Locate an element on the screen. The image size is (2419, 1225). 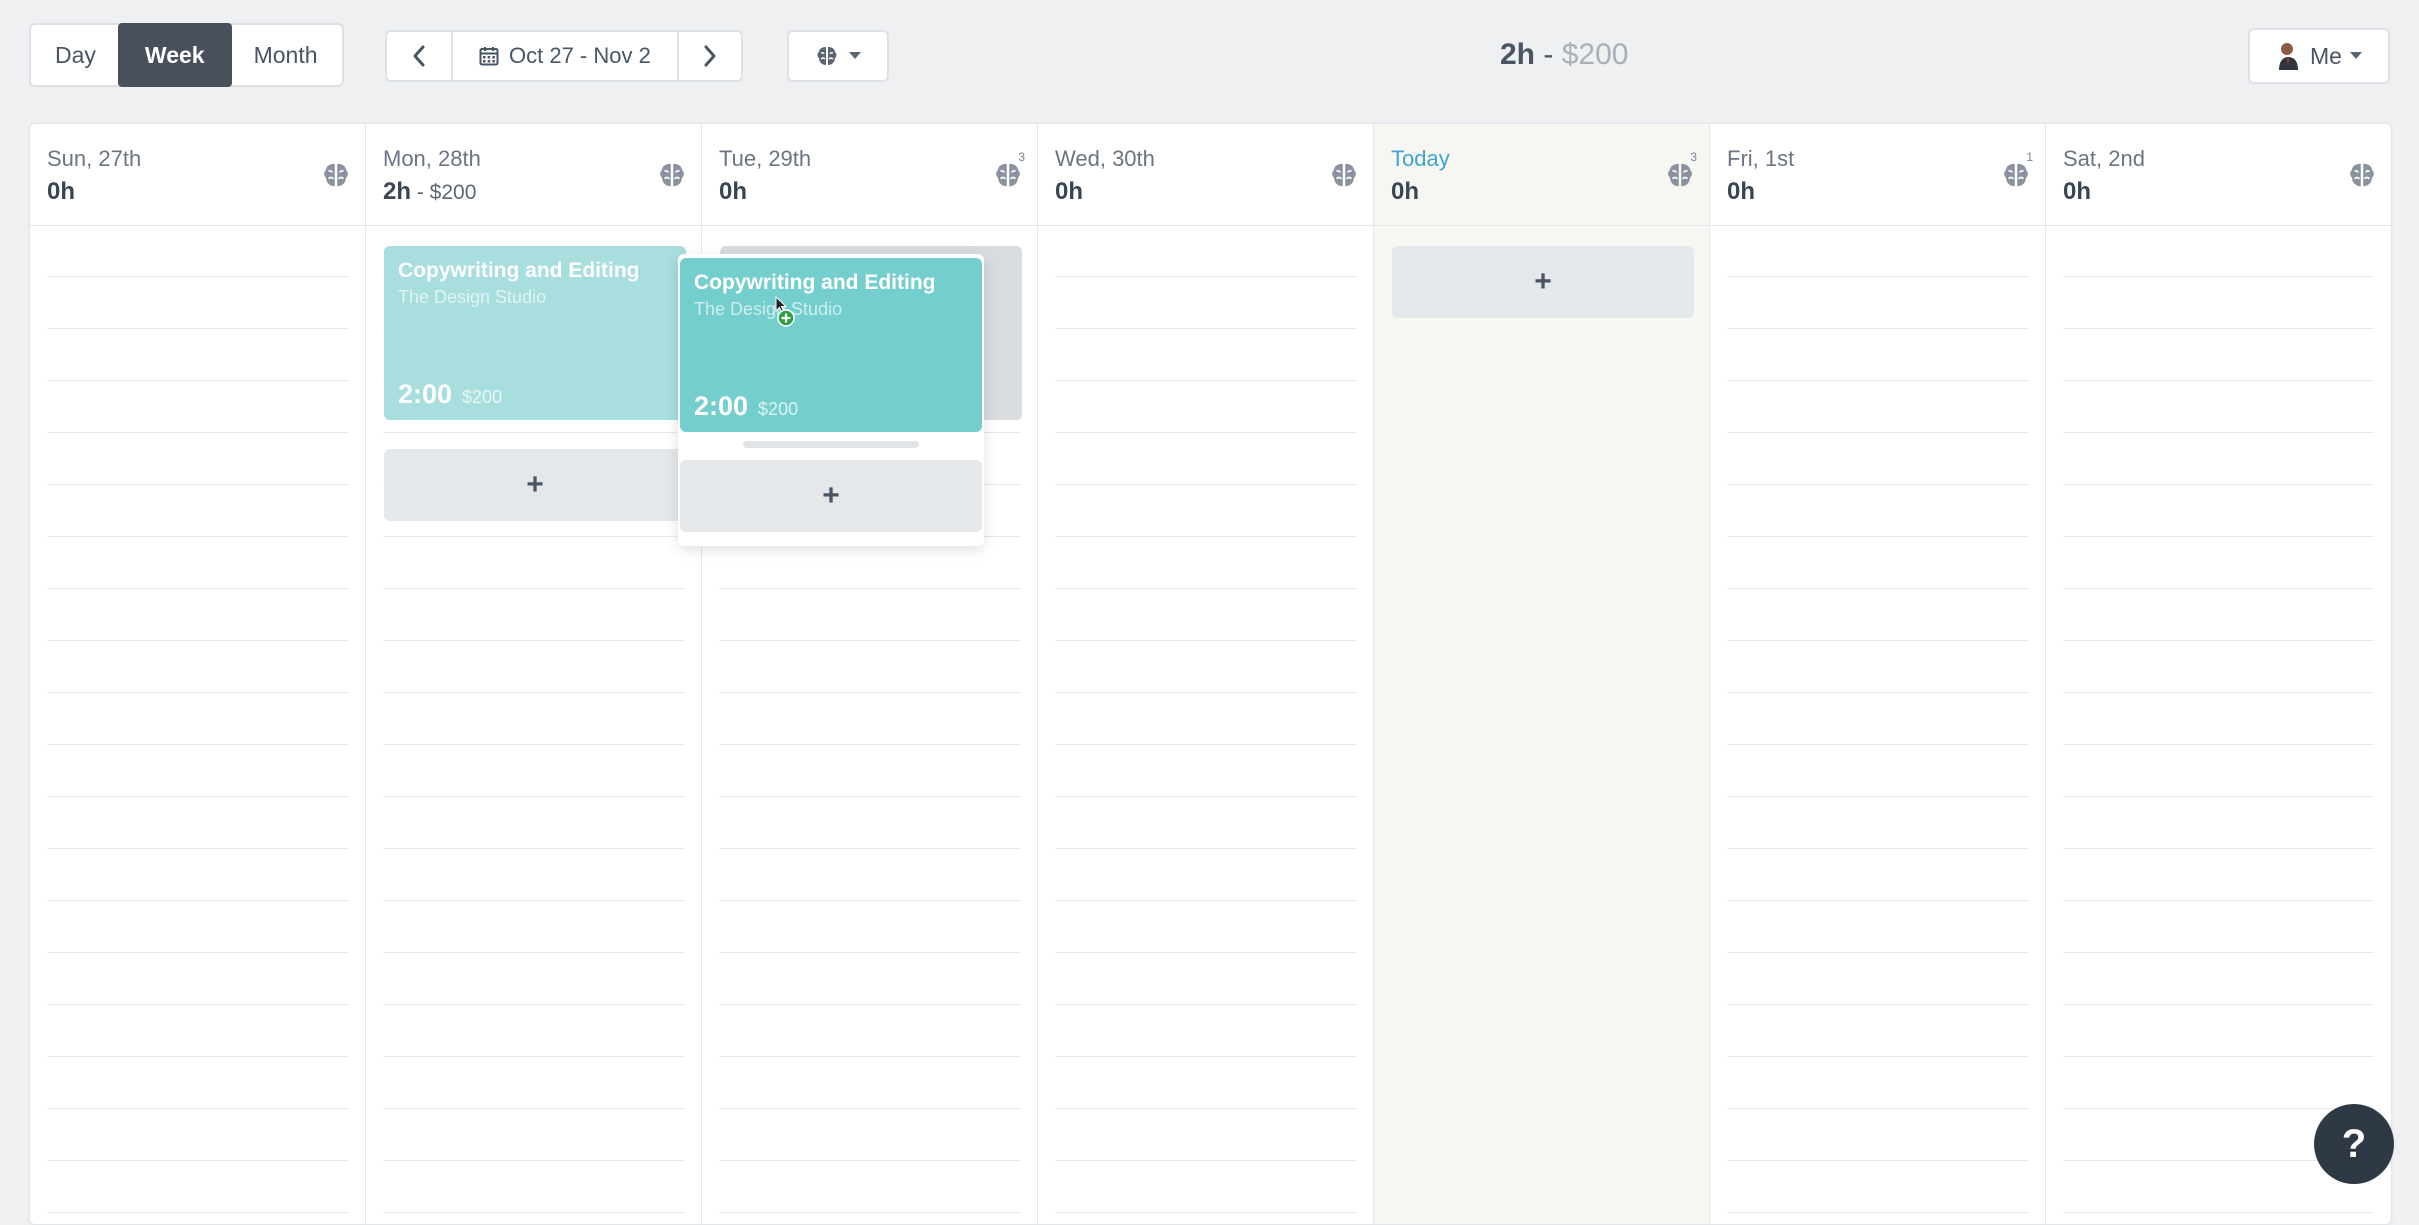
day-money: - $200 is located at coordinates (444, 192).